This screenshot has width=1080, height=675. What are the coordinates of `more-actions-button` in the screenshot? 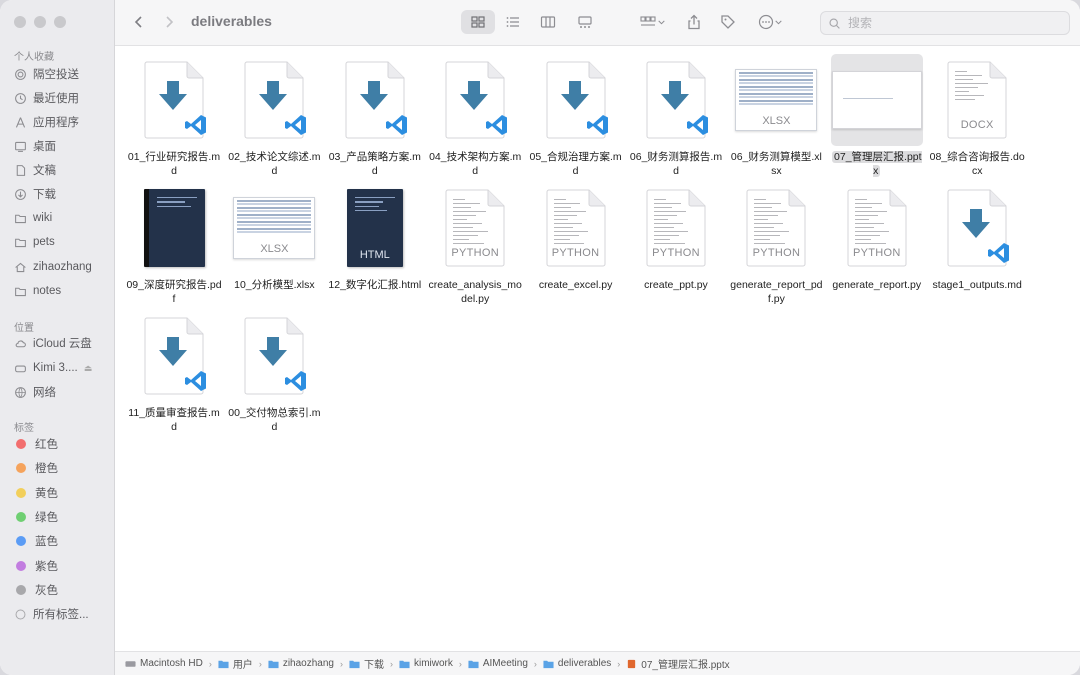 It's located at (770, 22).